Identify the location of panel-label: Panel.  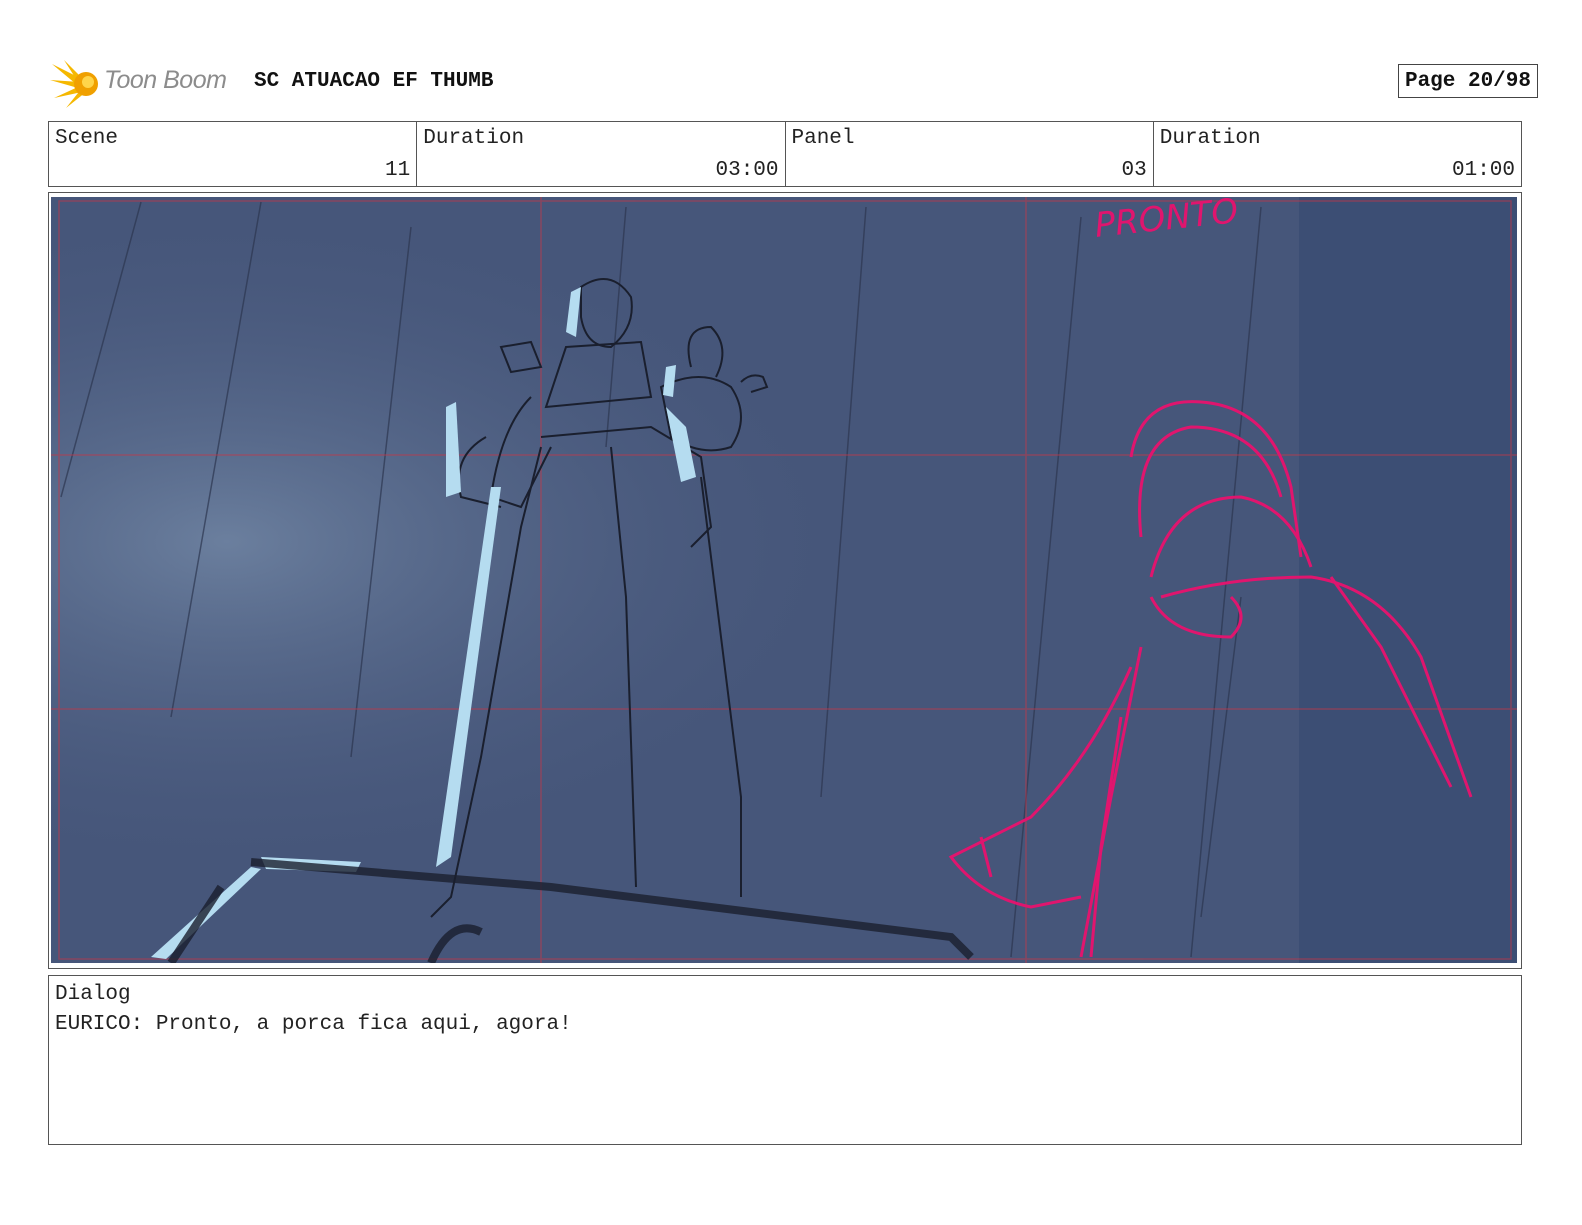
(823, 138).